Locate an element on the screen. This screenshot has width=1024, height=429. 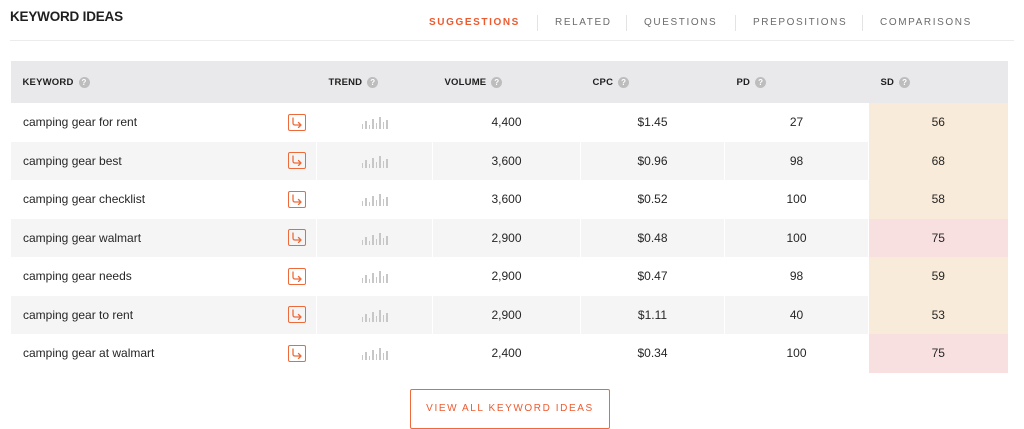
column-header-sd: SD? is located at coordinates (938, 82).